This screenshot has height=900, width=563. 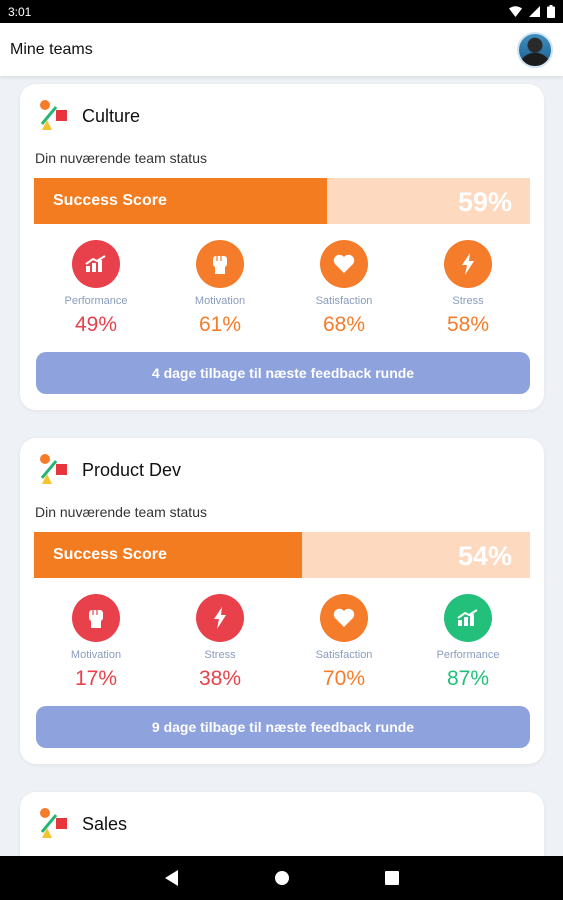 What do you see at coordinates (535, 49) in the screenshot?
I see `avatar` at bounding box center [535, 49].